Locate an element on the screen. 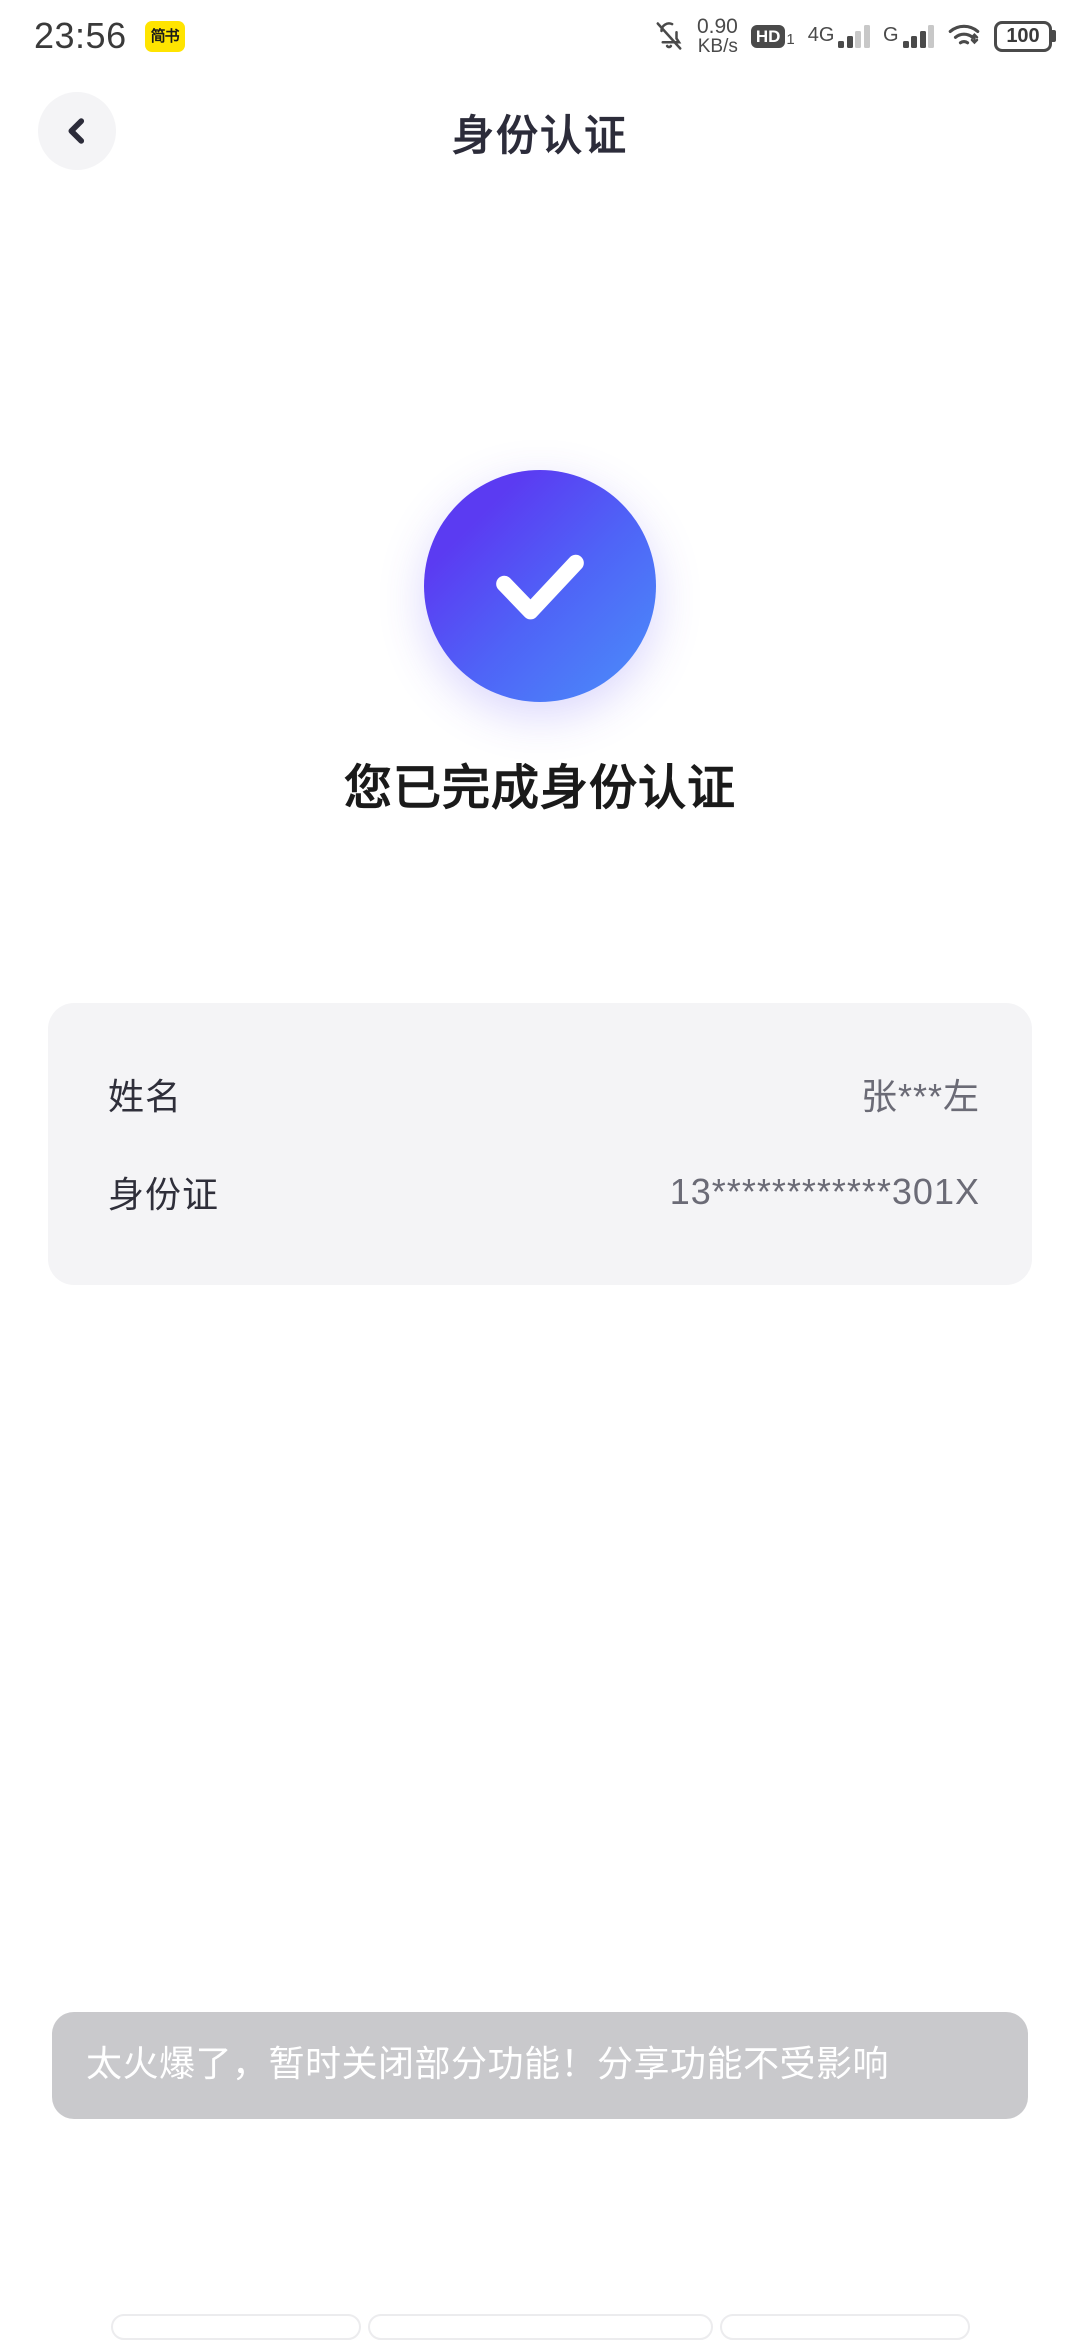 The width and height of the screenshot is (1080, 2340). status-bar: 23:56 简书 0.90 KB/s HD 1 4G G 100 is located at coordinates (540, 36).